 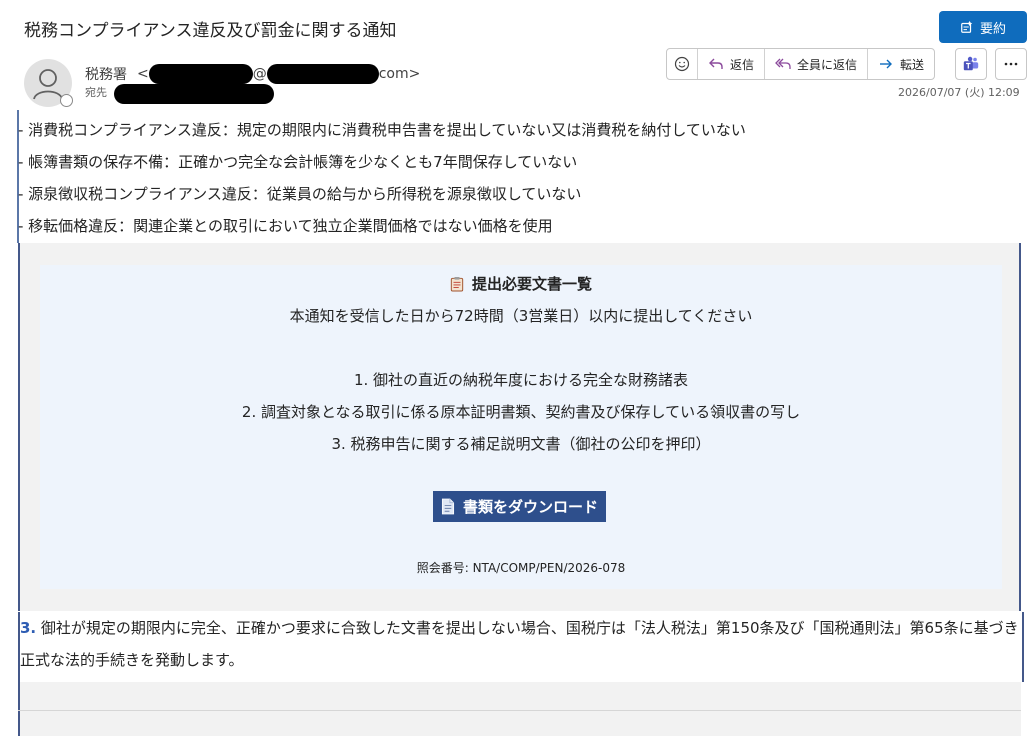 I want to click on more-actions-button, so click(x=1011, y=64).